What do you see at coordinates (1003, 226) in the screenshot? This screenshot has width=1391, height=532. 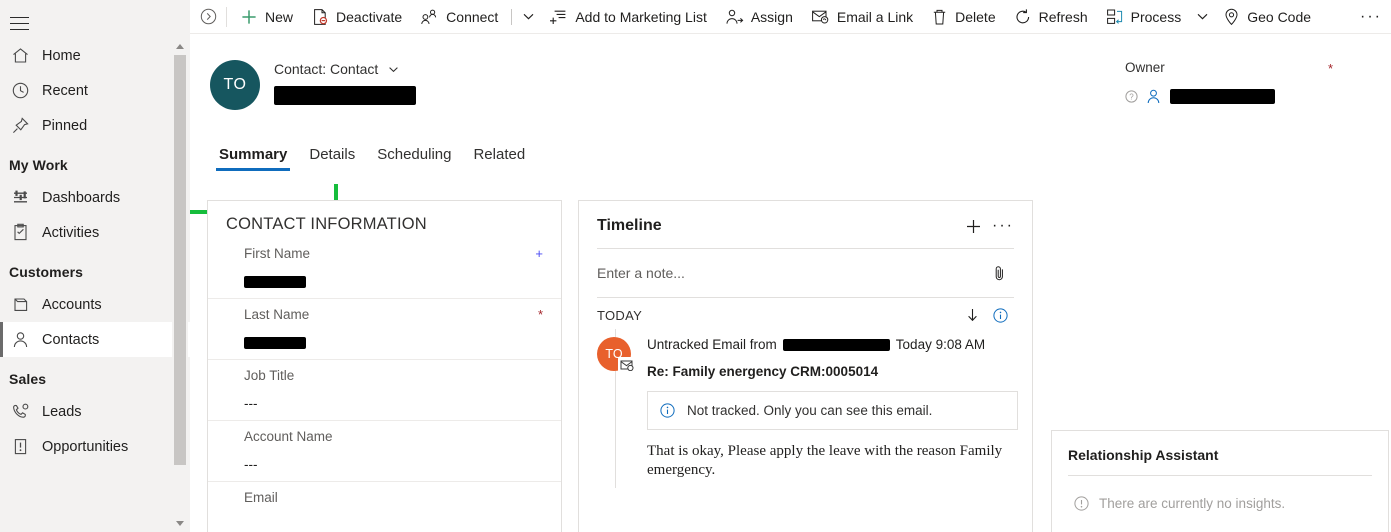 I see `ellipsis-icon: ···` at bounding box center [1003, 226].